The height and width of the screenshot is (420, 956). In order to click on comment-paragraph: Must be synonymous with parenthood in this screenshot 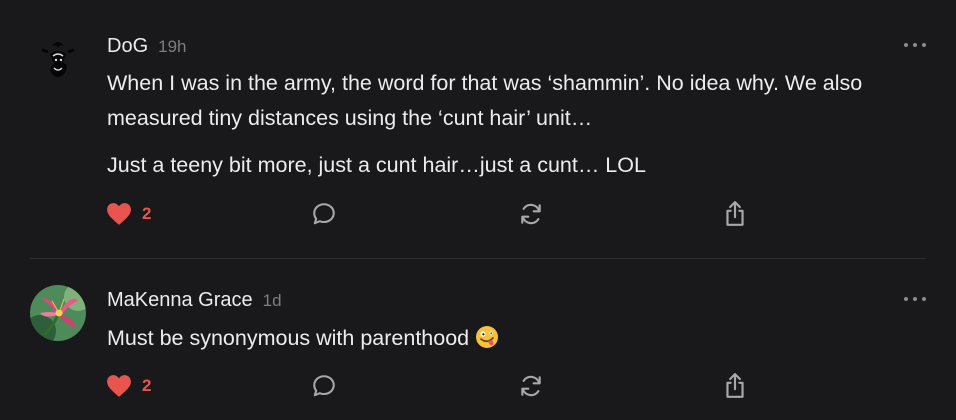, I will do `click(507, 338)`.